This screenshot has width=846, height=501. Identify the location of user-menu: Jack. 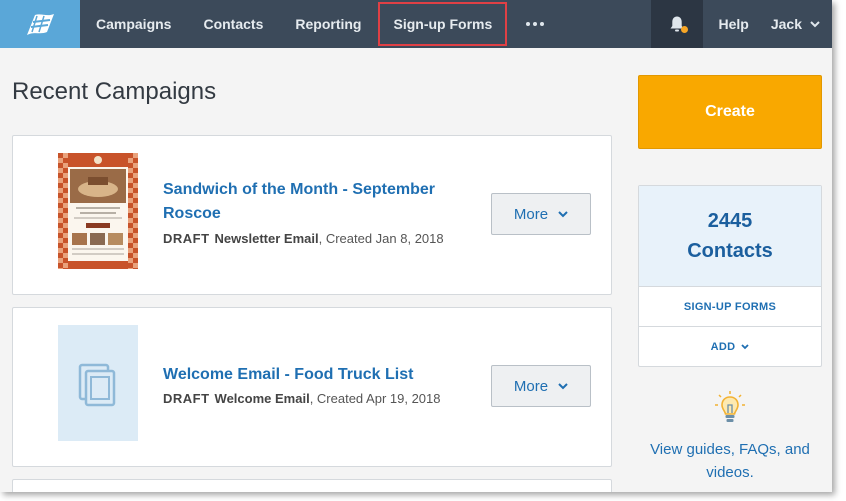
(798, 24).